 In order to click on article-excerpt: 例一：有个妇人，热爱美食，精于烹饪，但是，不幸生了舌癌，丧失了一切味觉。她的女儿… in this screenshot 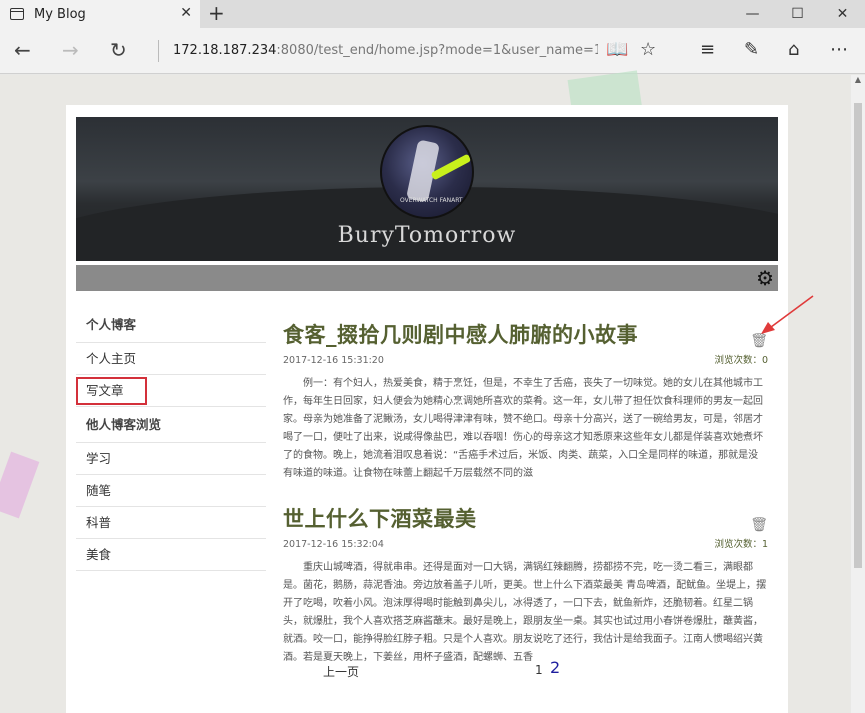, I will do `click(523, 428)`.